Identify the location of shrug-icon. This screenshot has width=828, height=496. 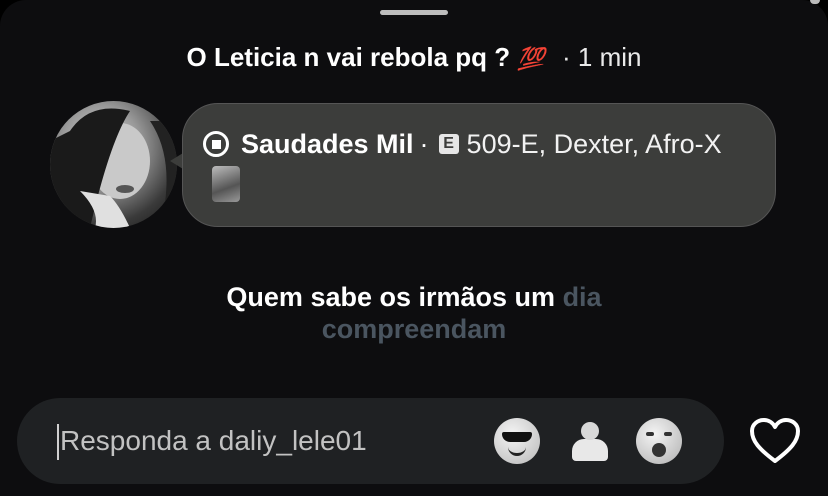
(589, 441).